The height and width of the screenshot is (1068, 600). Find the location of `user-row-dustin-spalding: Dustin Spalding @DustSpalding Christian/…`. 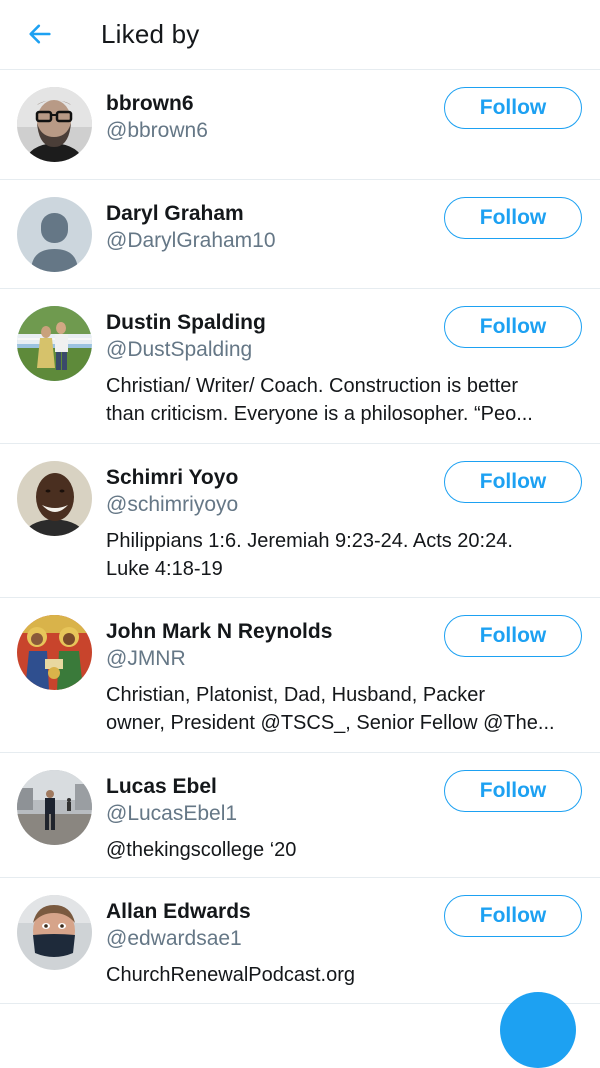

user-row-dustin-spalding: Dustin Spalding @DustSpalding Christian/… is located at coordinates (300, 366).